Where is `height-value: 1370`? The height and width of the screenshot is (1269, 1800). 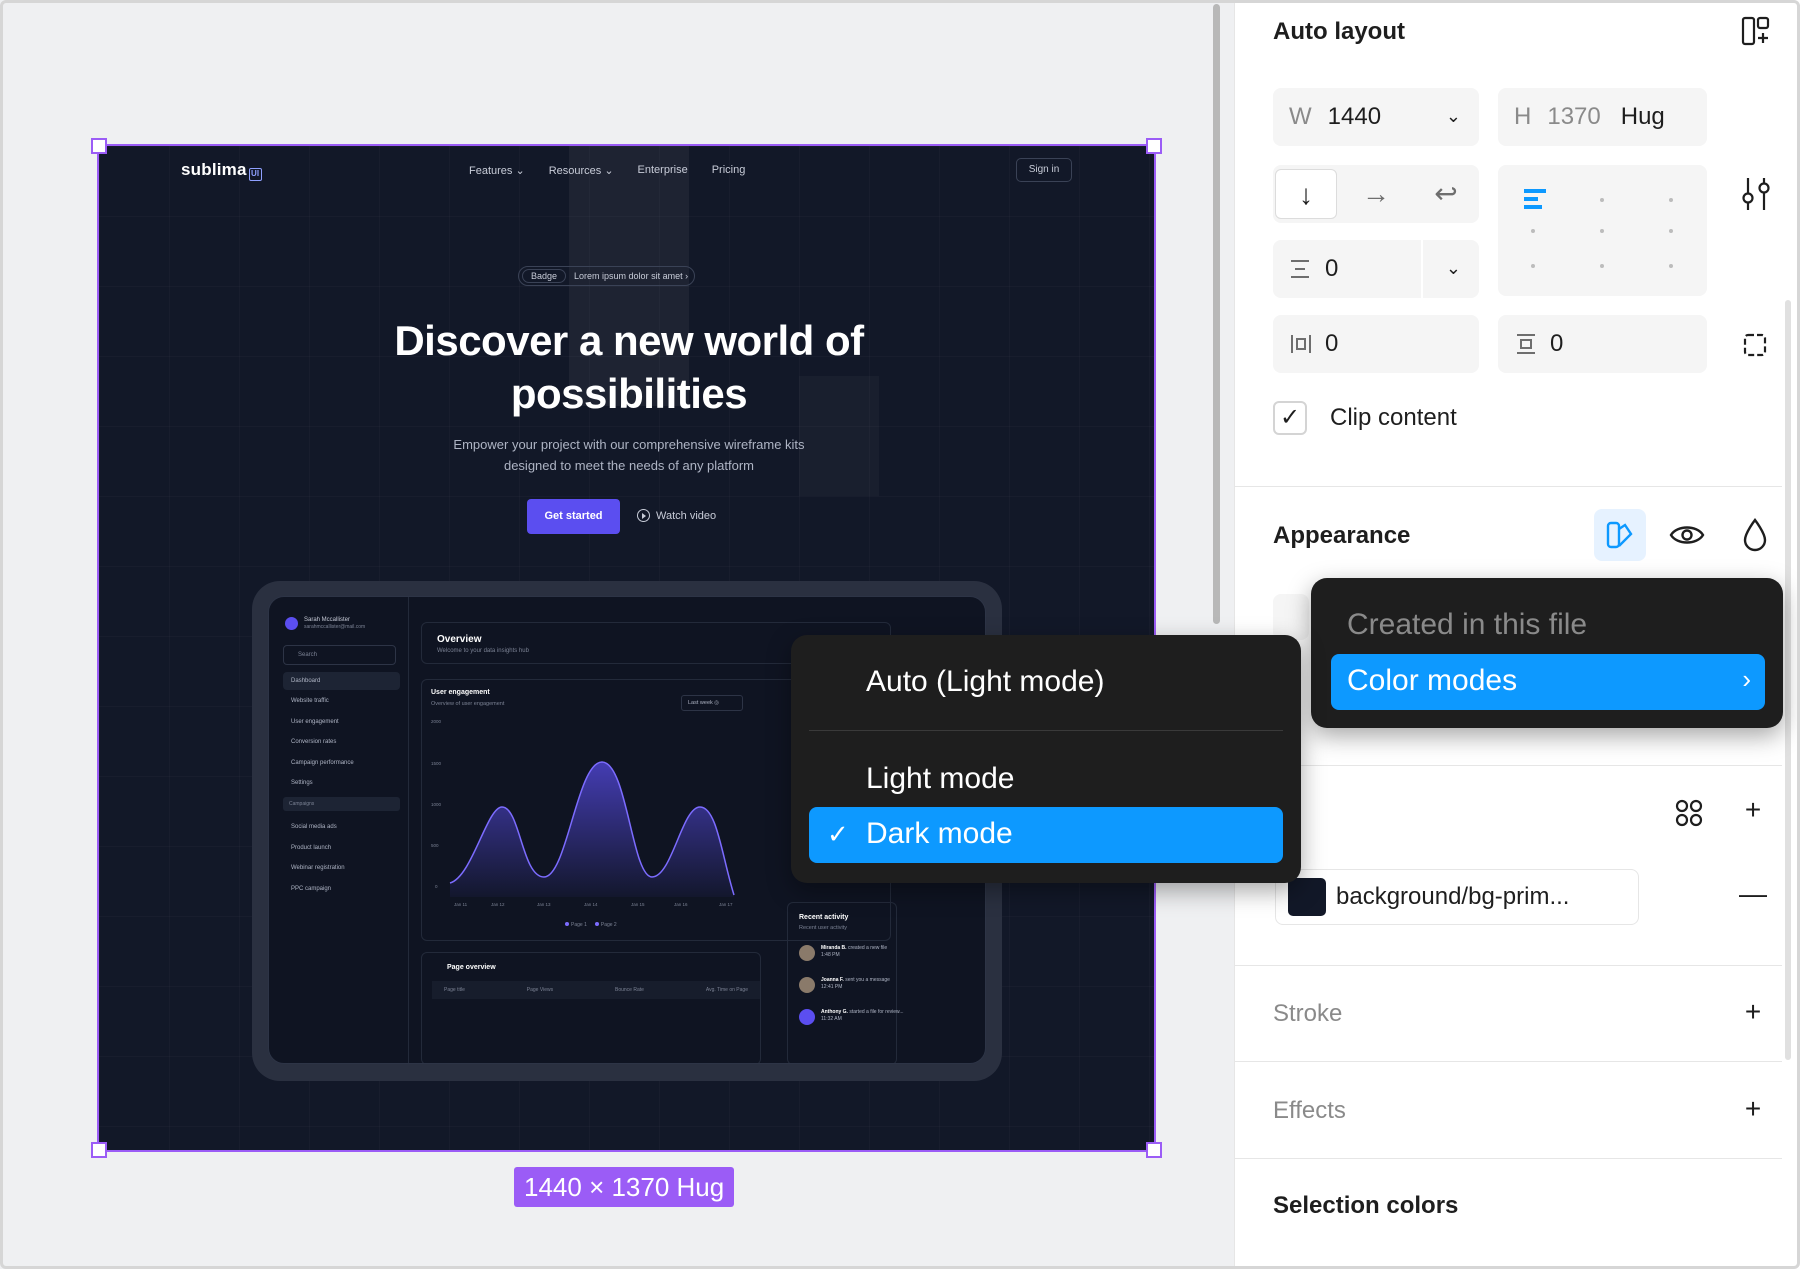
height-value: 1370 is located at coordinates (1574, 116).